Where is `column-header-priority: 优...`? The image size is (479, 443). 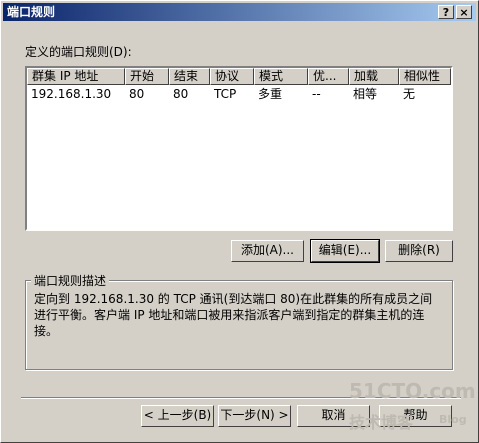 column-header-priority: 优... is located at coordinates (328, 76).